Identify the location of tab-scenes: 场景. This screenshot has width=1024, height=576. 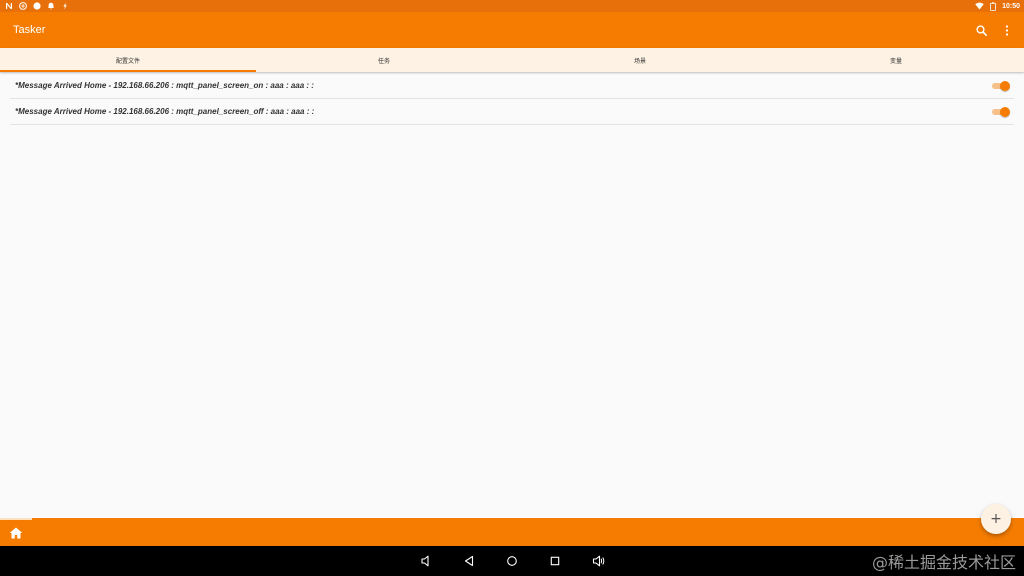
(640, 60).